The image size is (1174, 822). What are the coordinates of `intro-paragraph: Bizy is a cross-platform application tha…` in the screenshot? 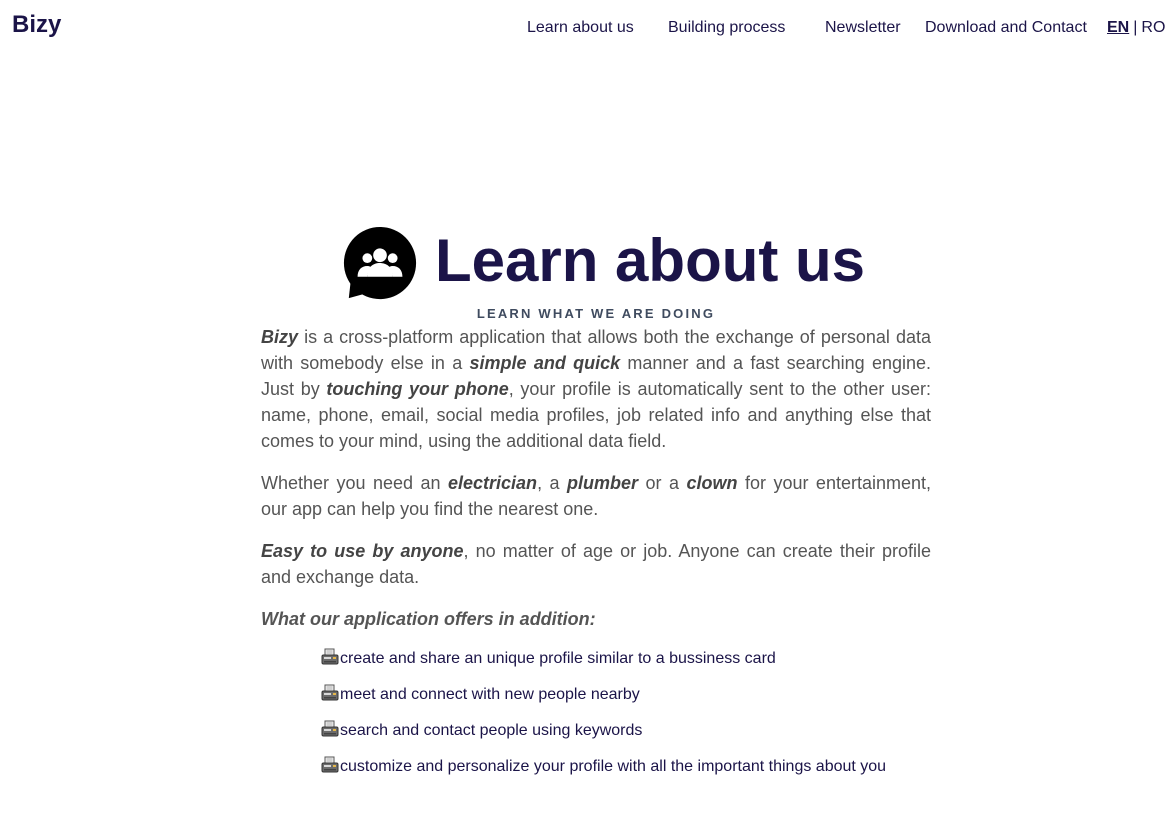 It's located at (596, 389).